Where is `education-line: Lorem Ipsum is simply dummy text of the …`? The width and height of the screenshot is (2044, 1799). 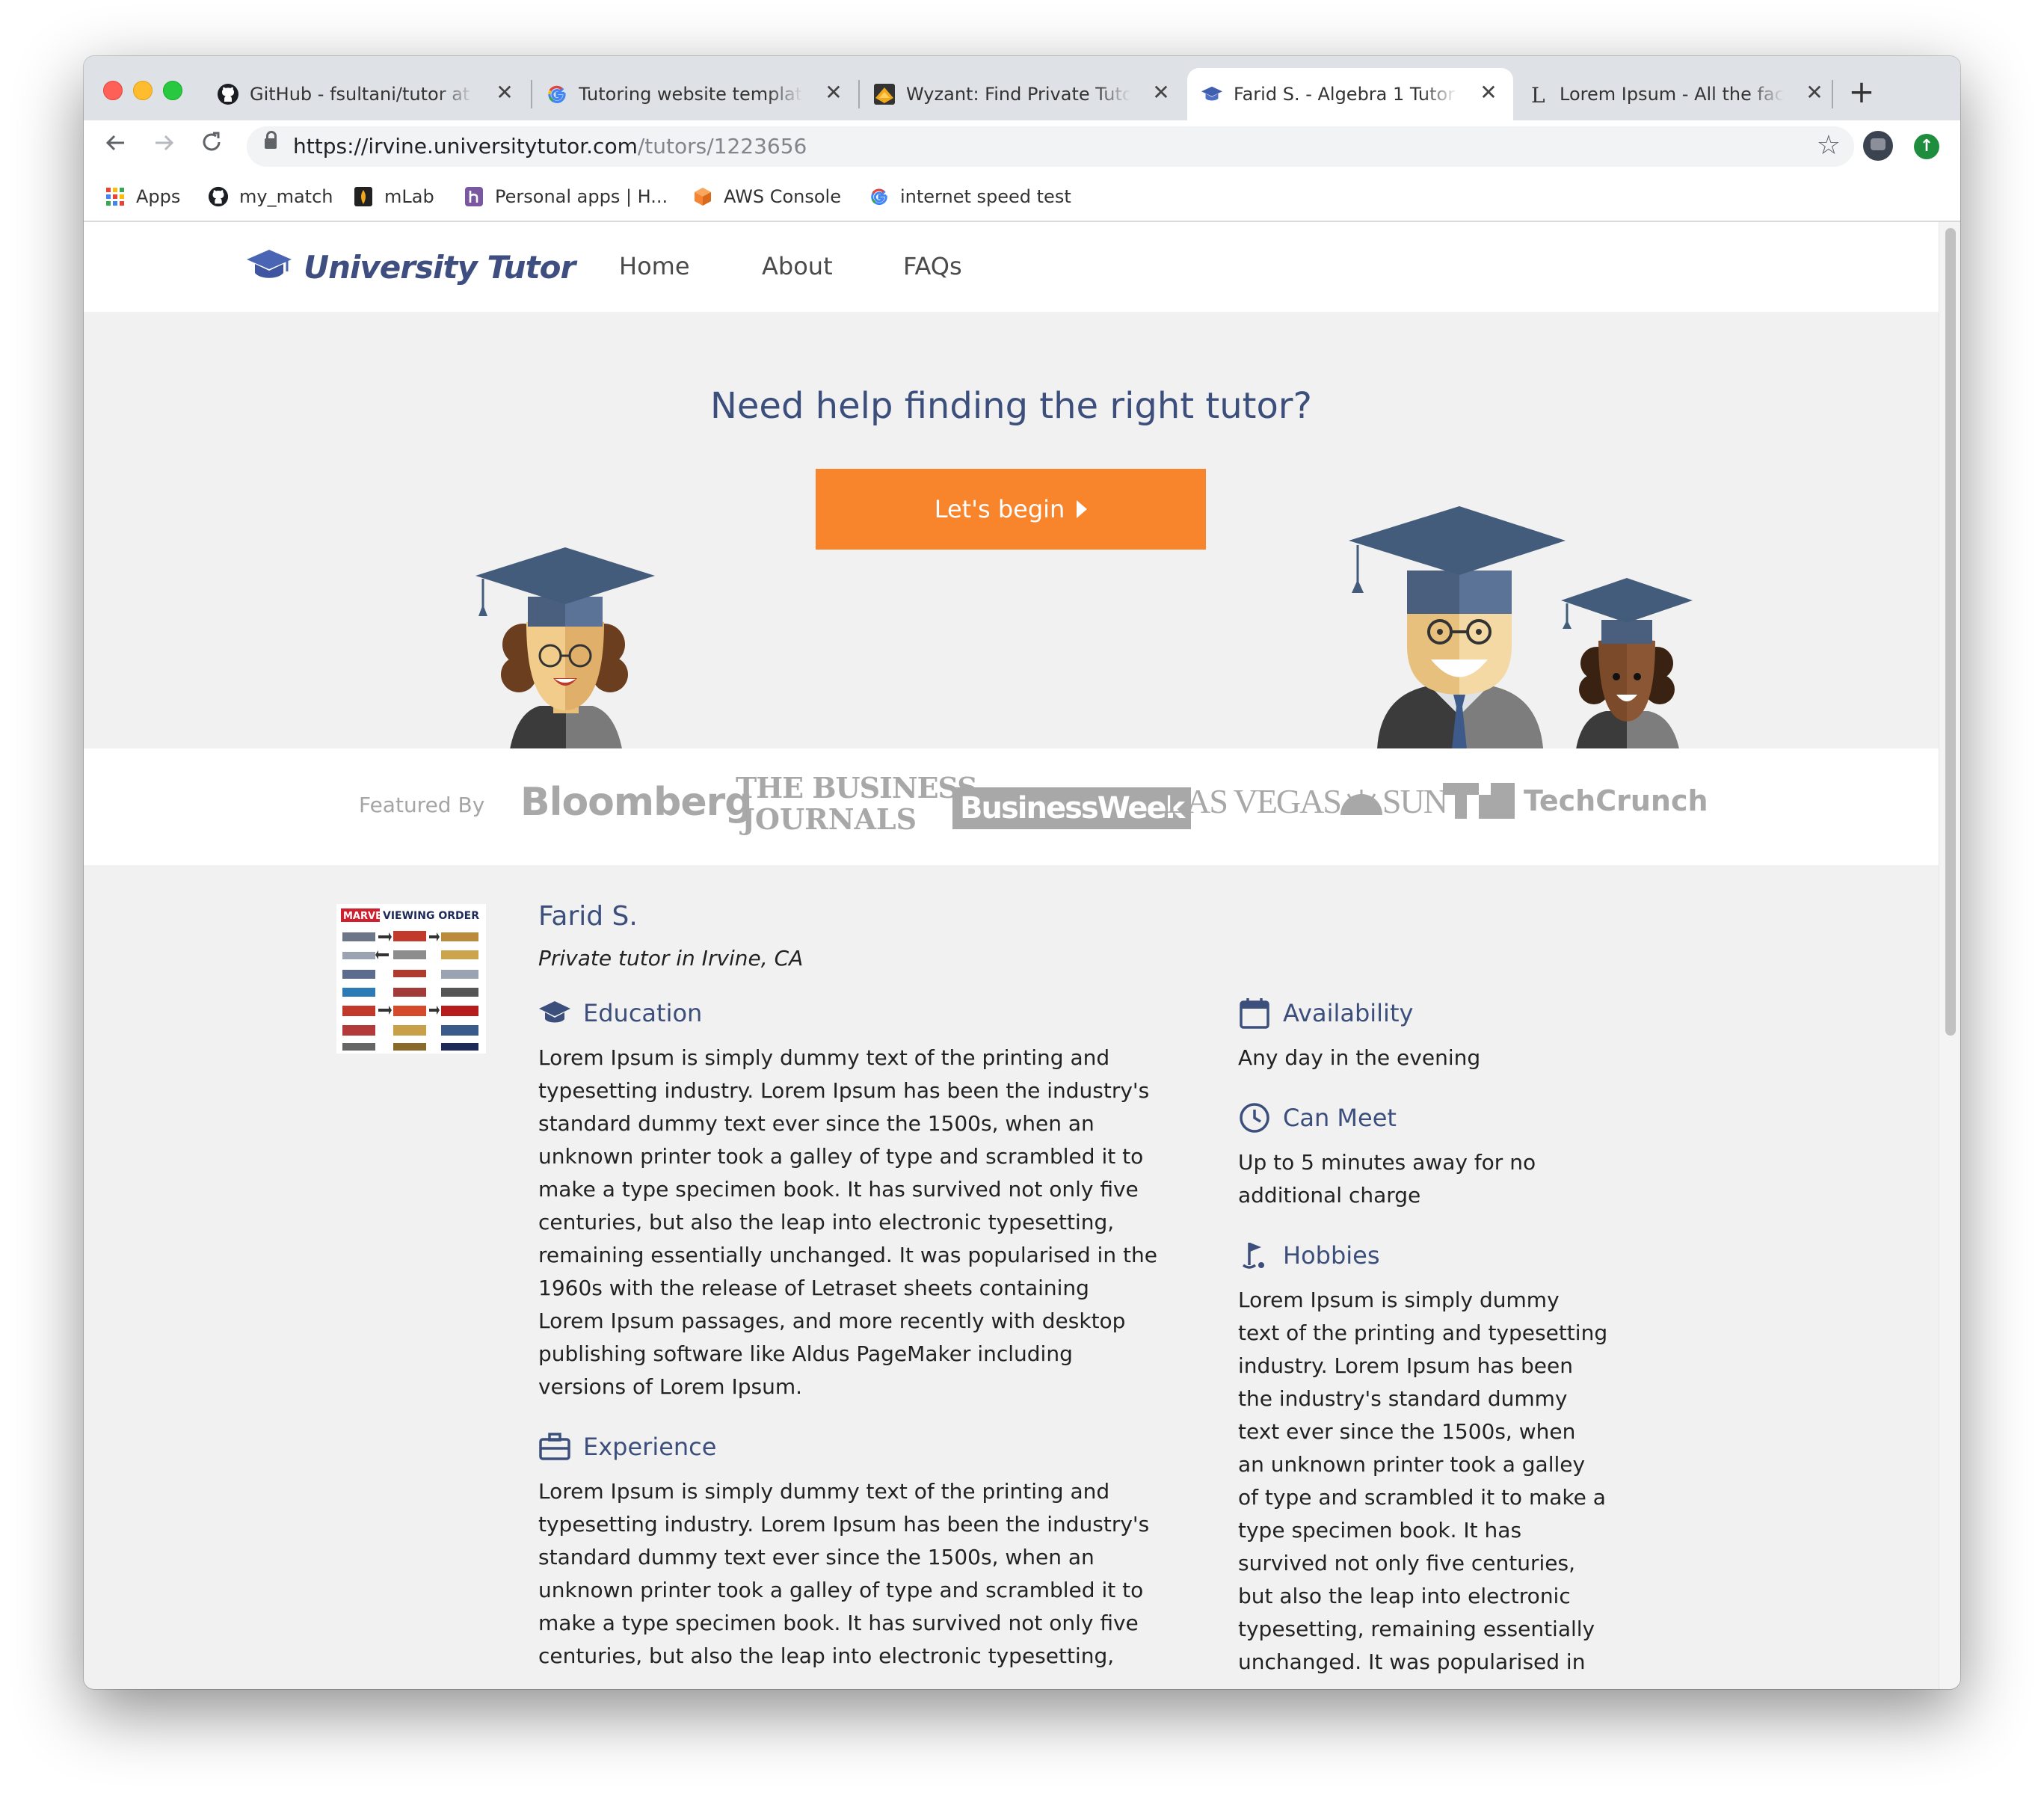 education-line: Lorem Ipsum is simply dummy text of the … is located at coordinates (824, 1057).